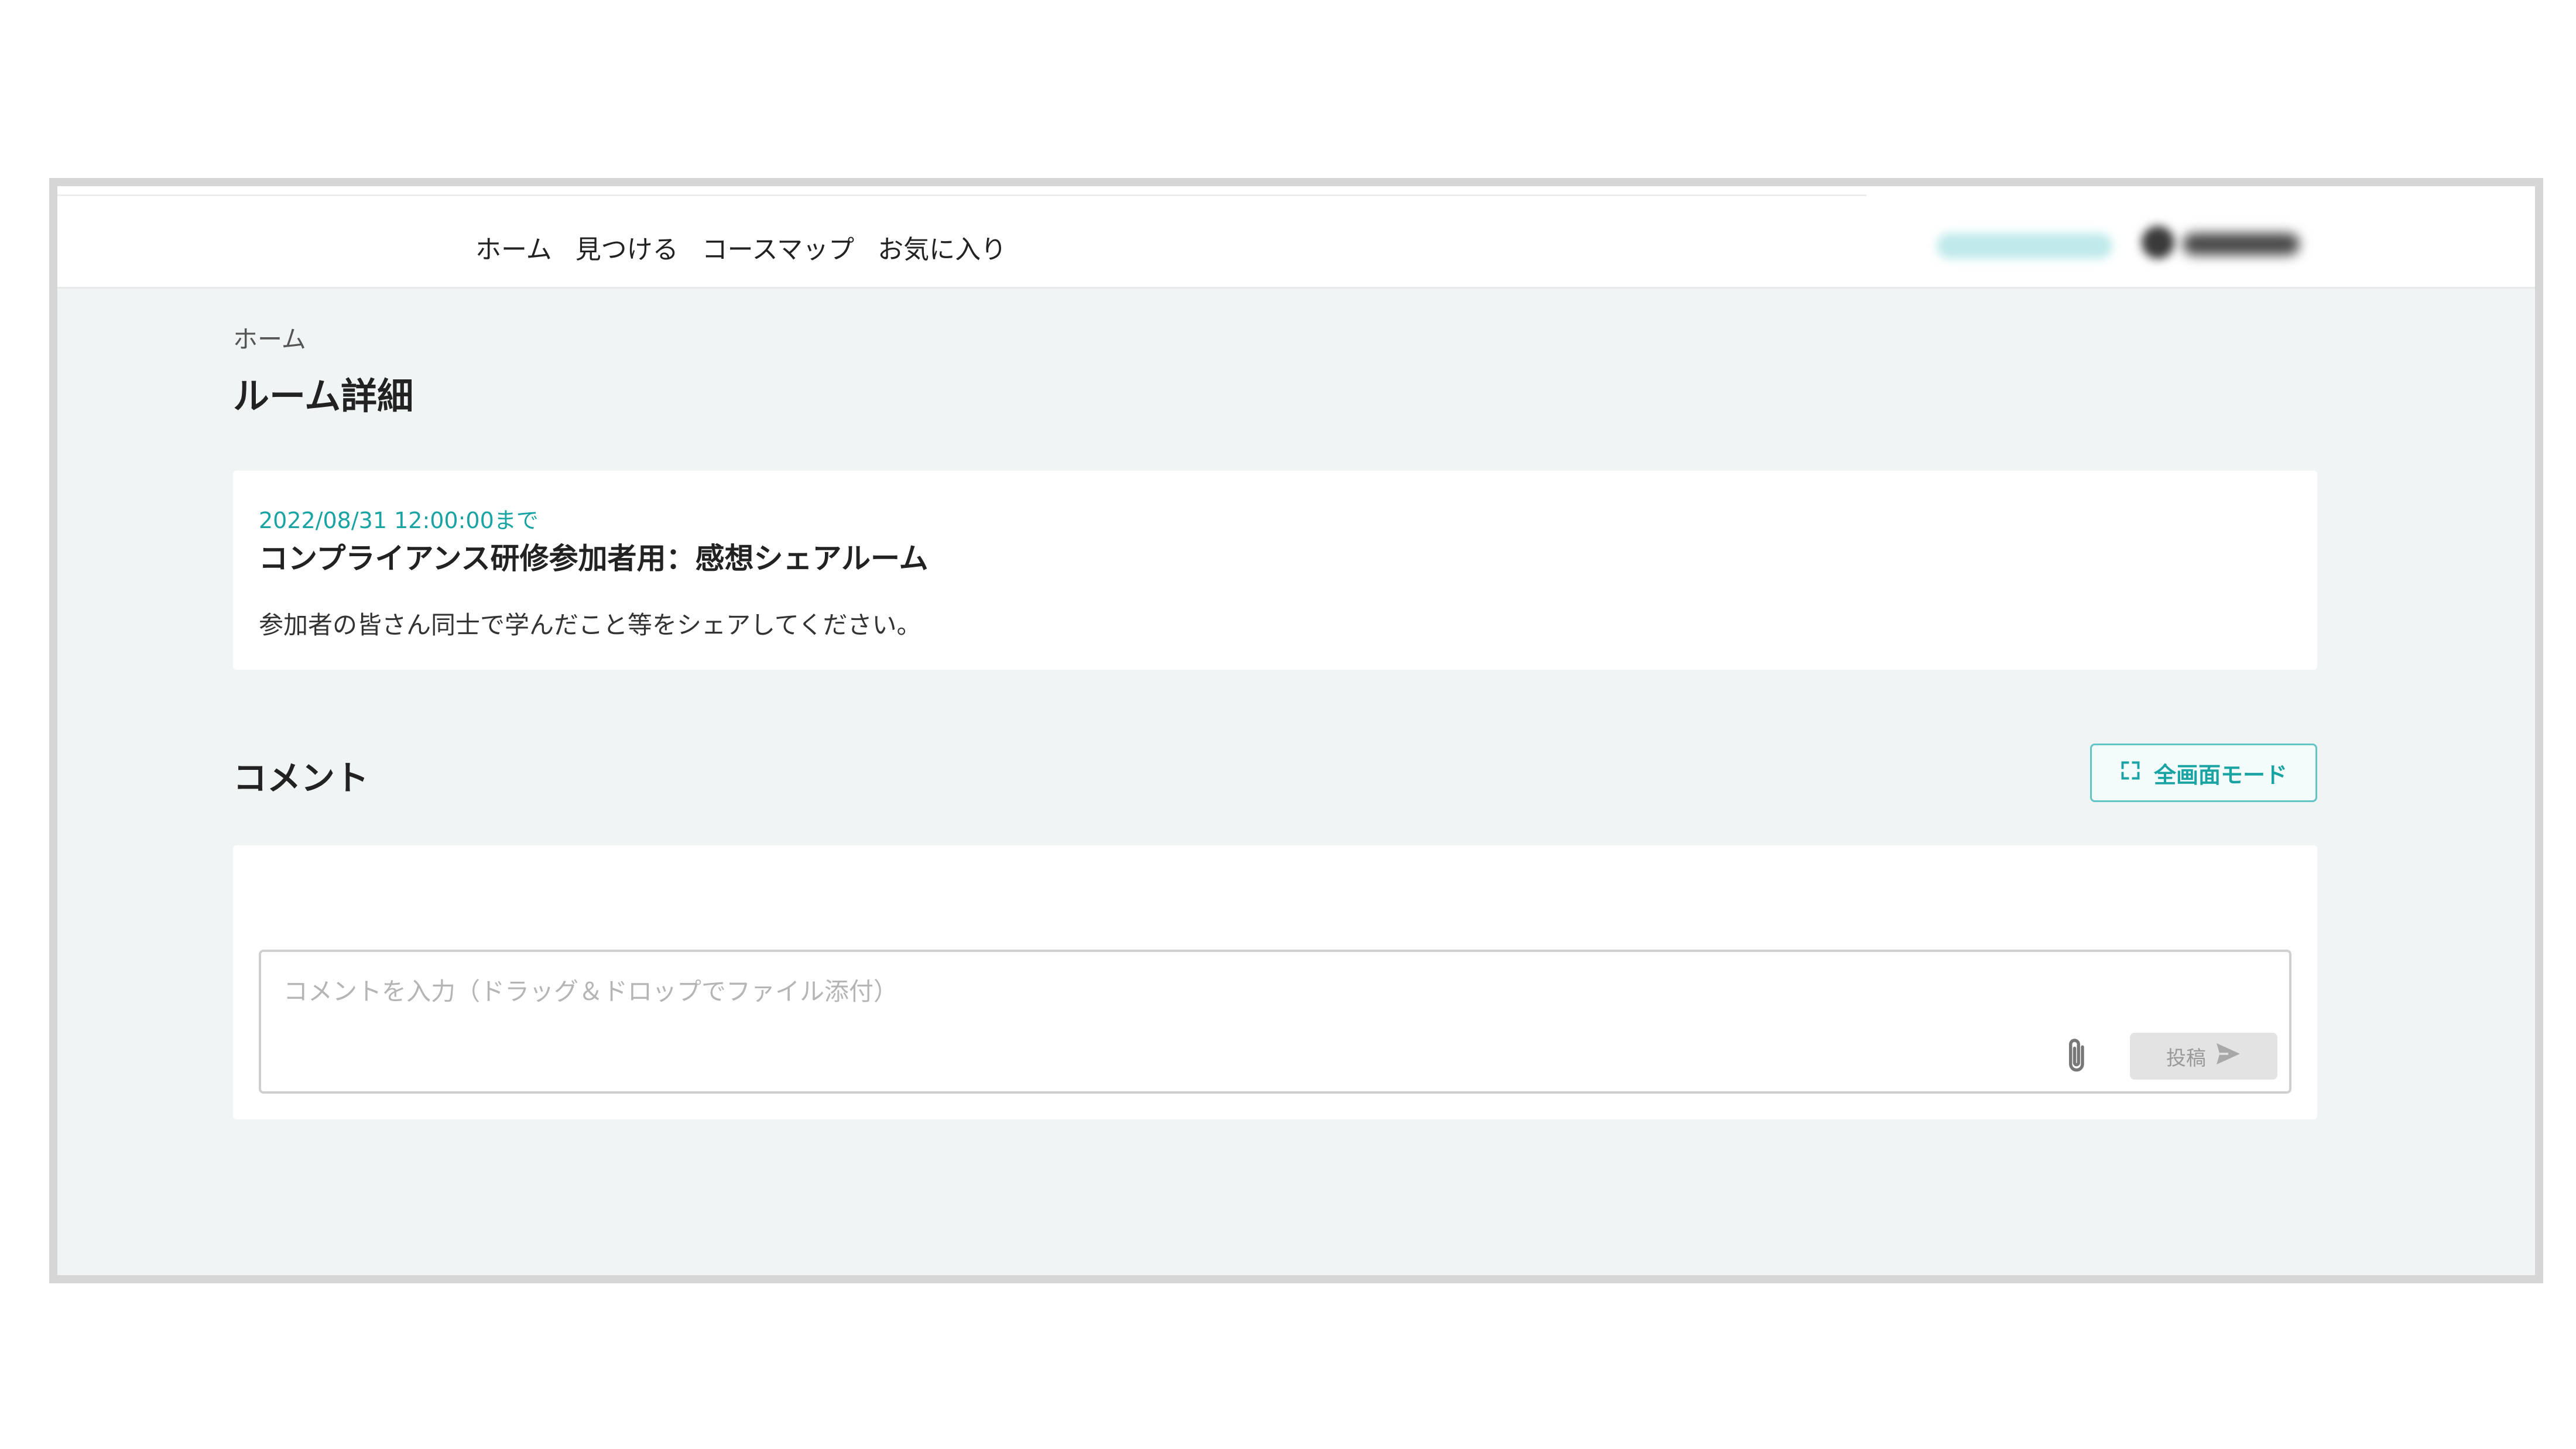 The image size is (2576, 1449). What do you see at coordinates (269, 337) in the screenshot?
I see `breadcrumb: ホーム` at bounding box center [269, 337].